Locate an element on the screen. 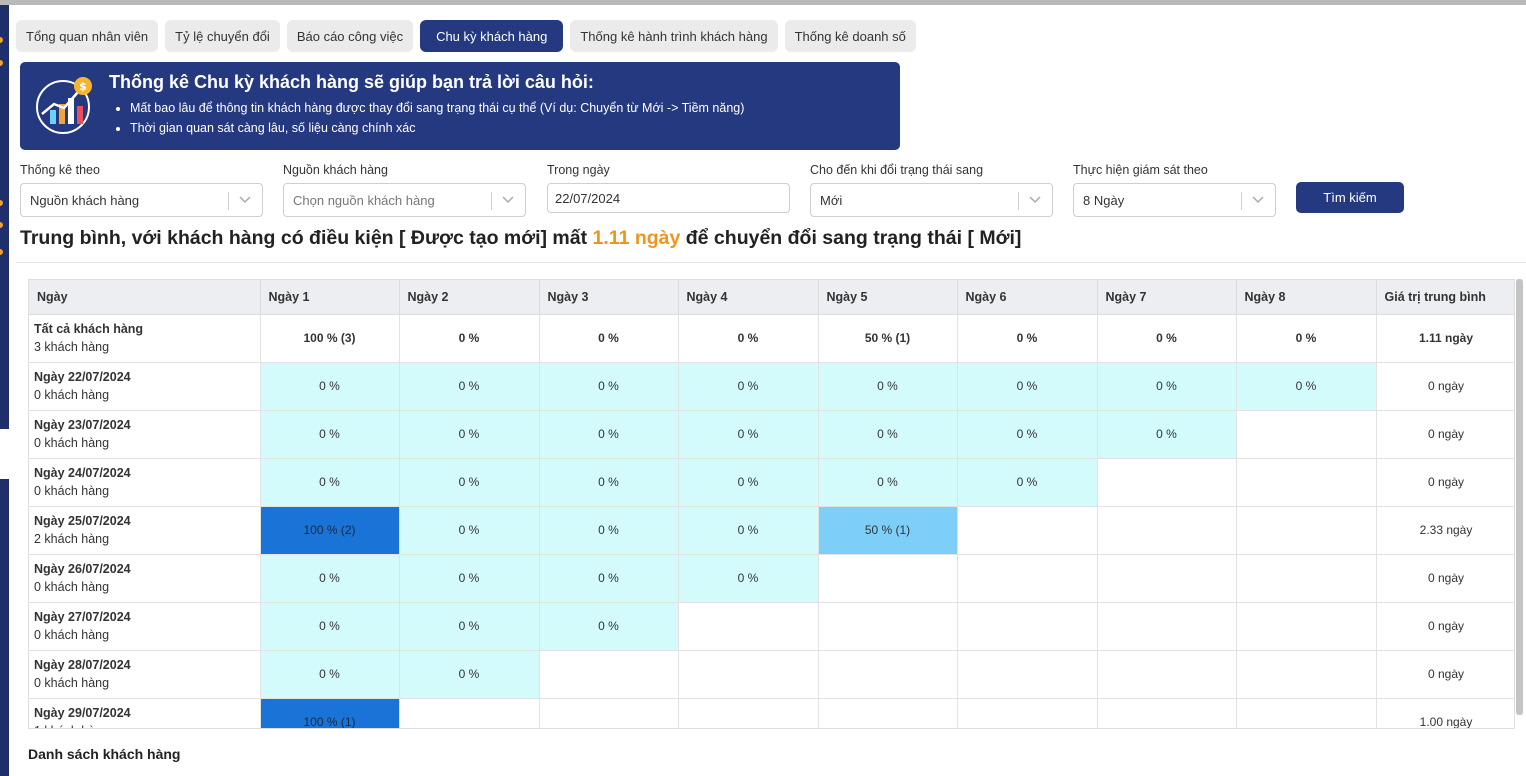  until-status-select: Mới is located at coordinates (931, 200).